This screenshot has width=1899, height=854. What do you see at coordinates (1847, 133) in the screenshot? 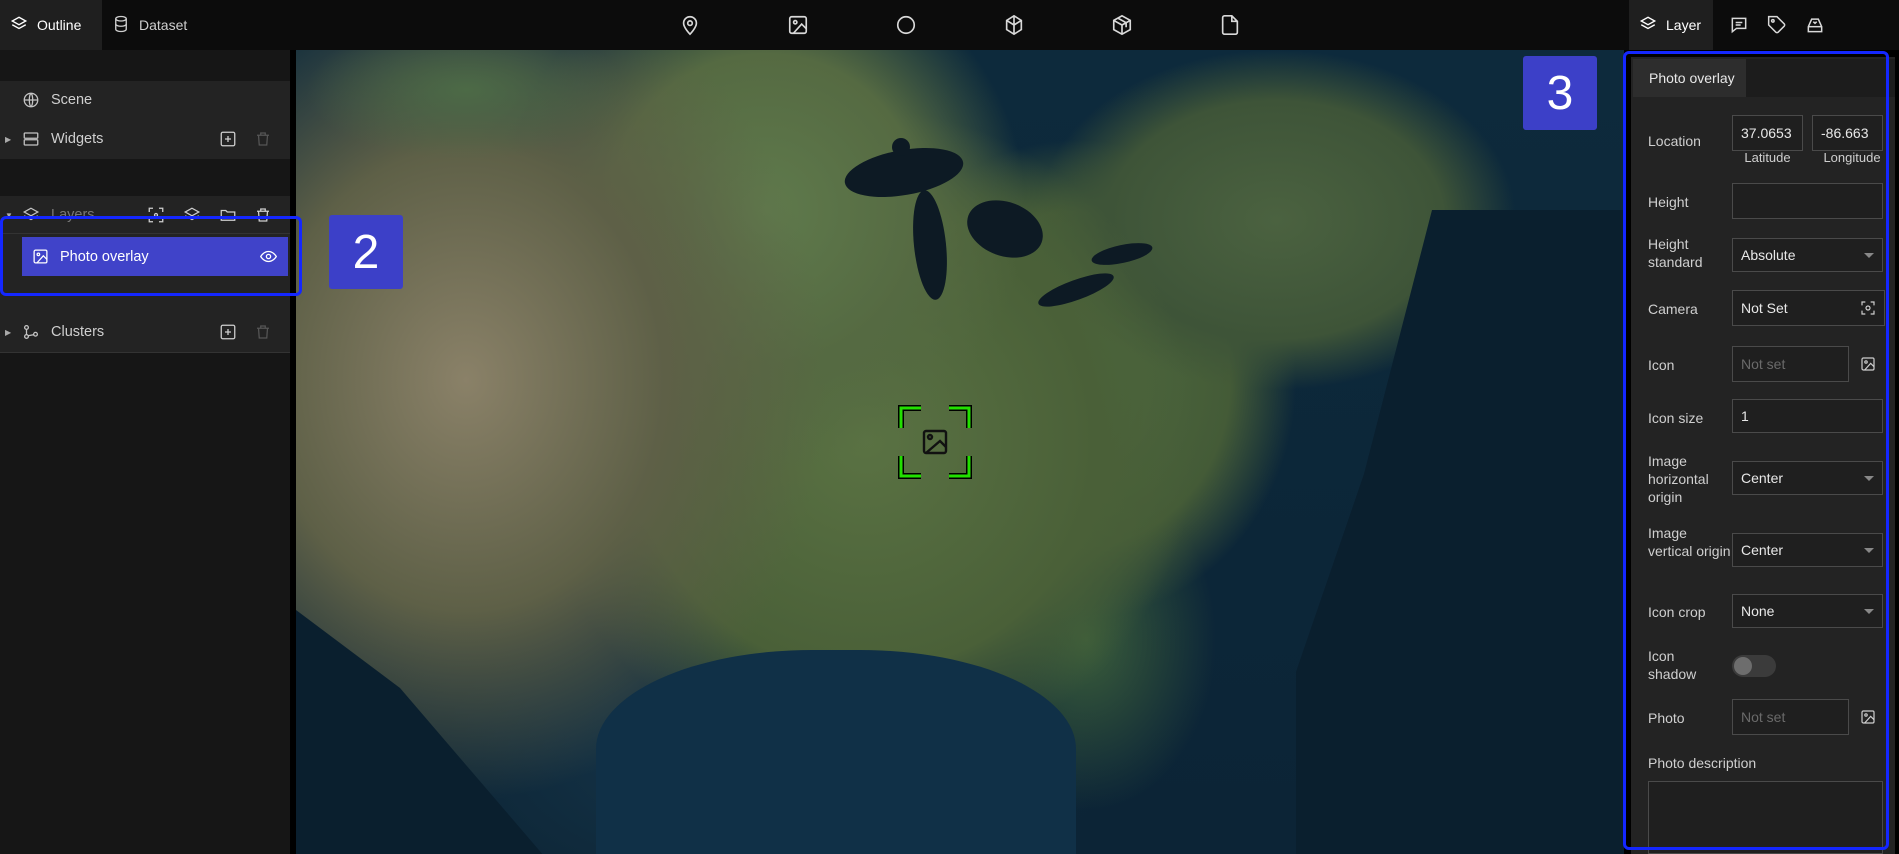
I see `longitude-input: -86.663` at bounding box center [1847, 133].